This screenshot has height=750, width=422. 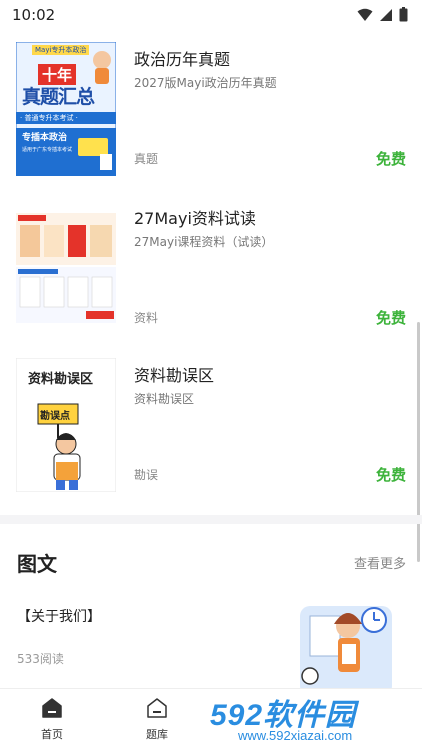 I want to click on section-divider, so click(x=211, y=519).